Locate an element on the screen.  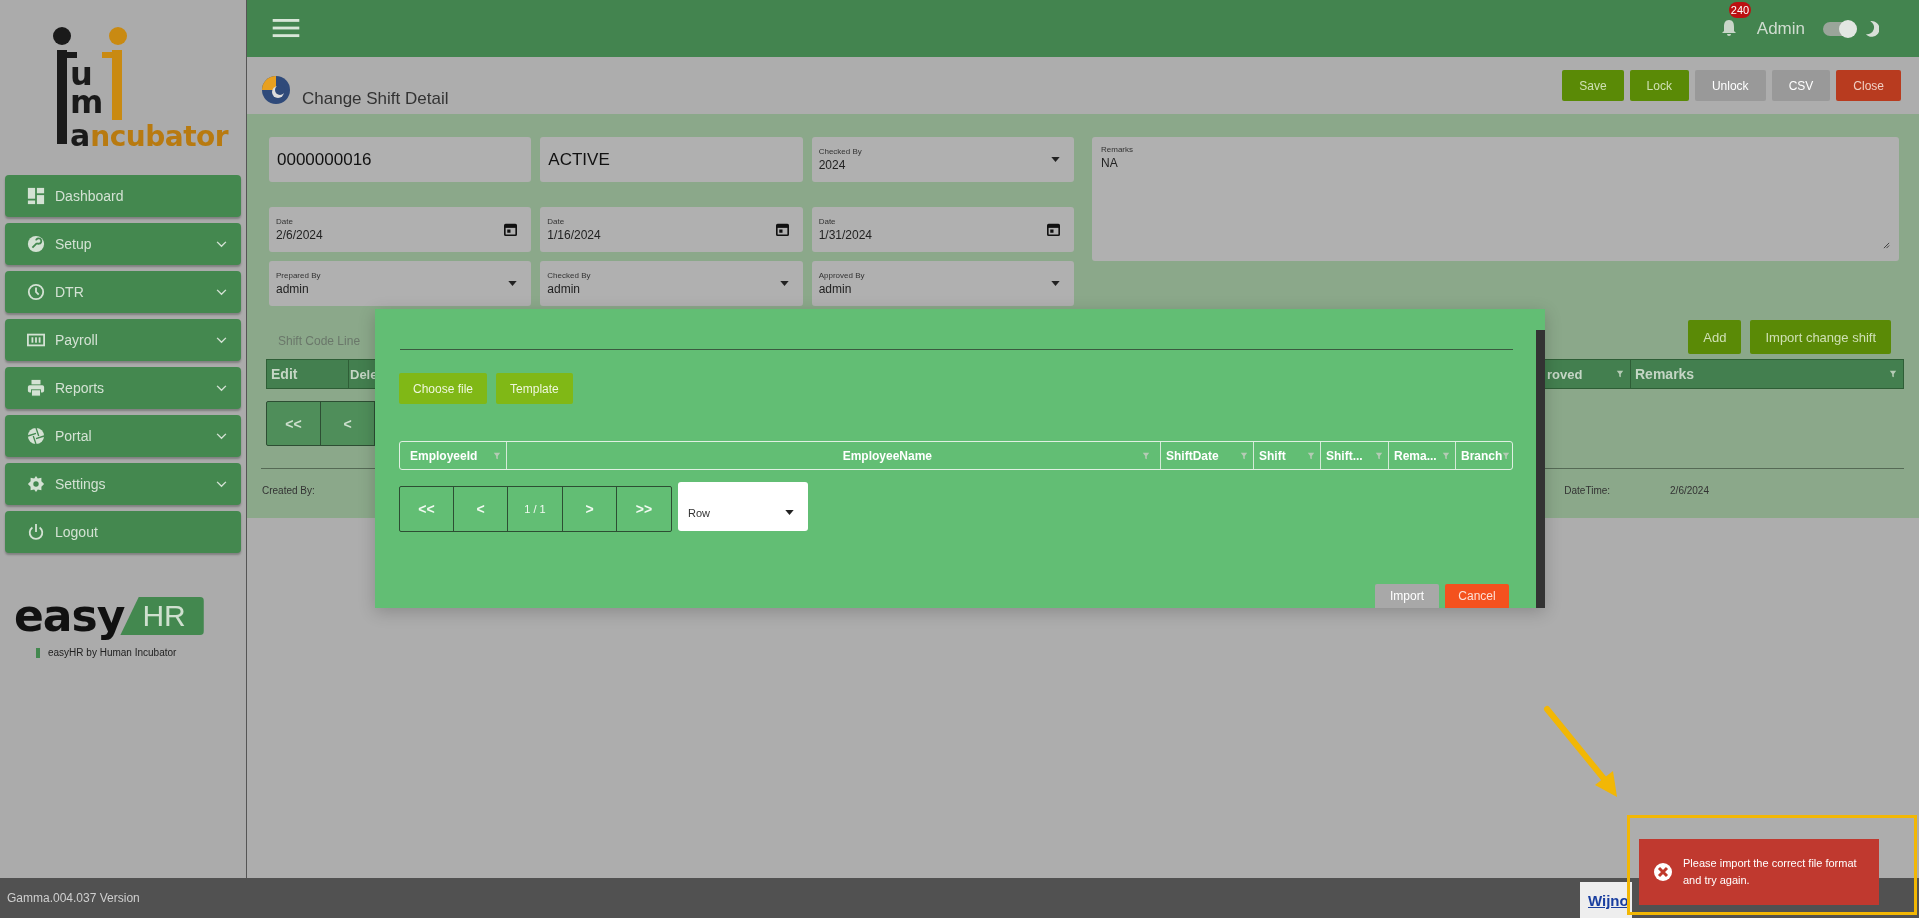
toolbar-button: Save is located at coordinates (1593, 85).